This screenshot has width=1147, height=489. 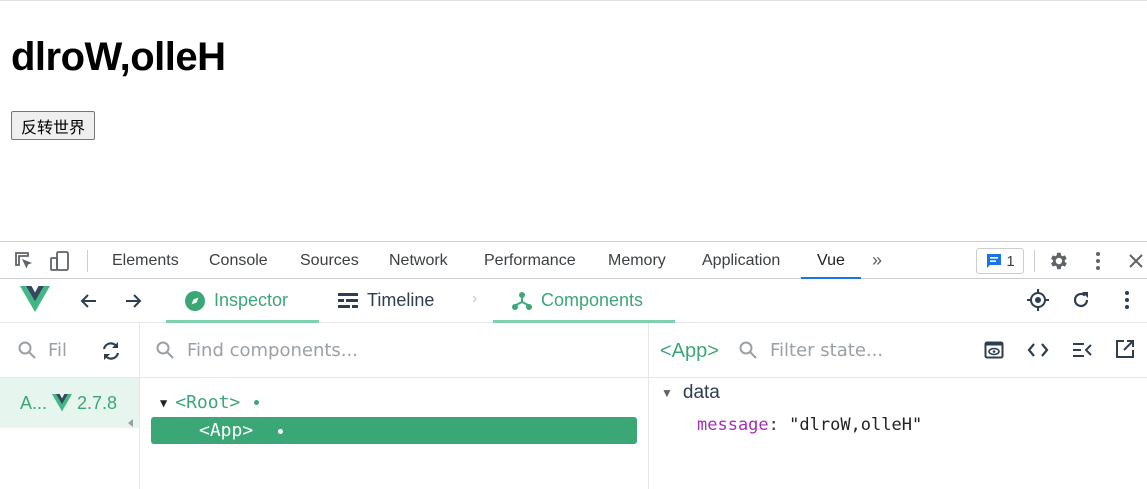 I want to click on compass-icon, so click(x=195, y=300).